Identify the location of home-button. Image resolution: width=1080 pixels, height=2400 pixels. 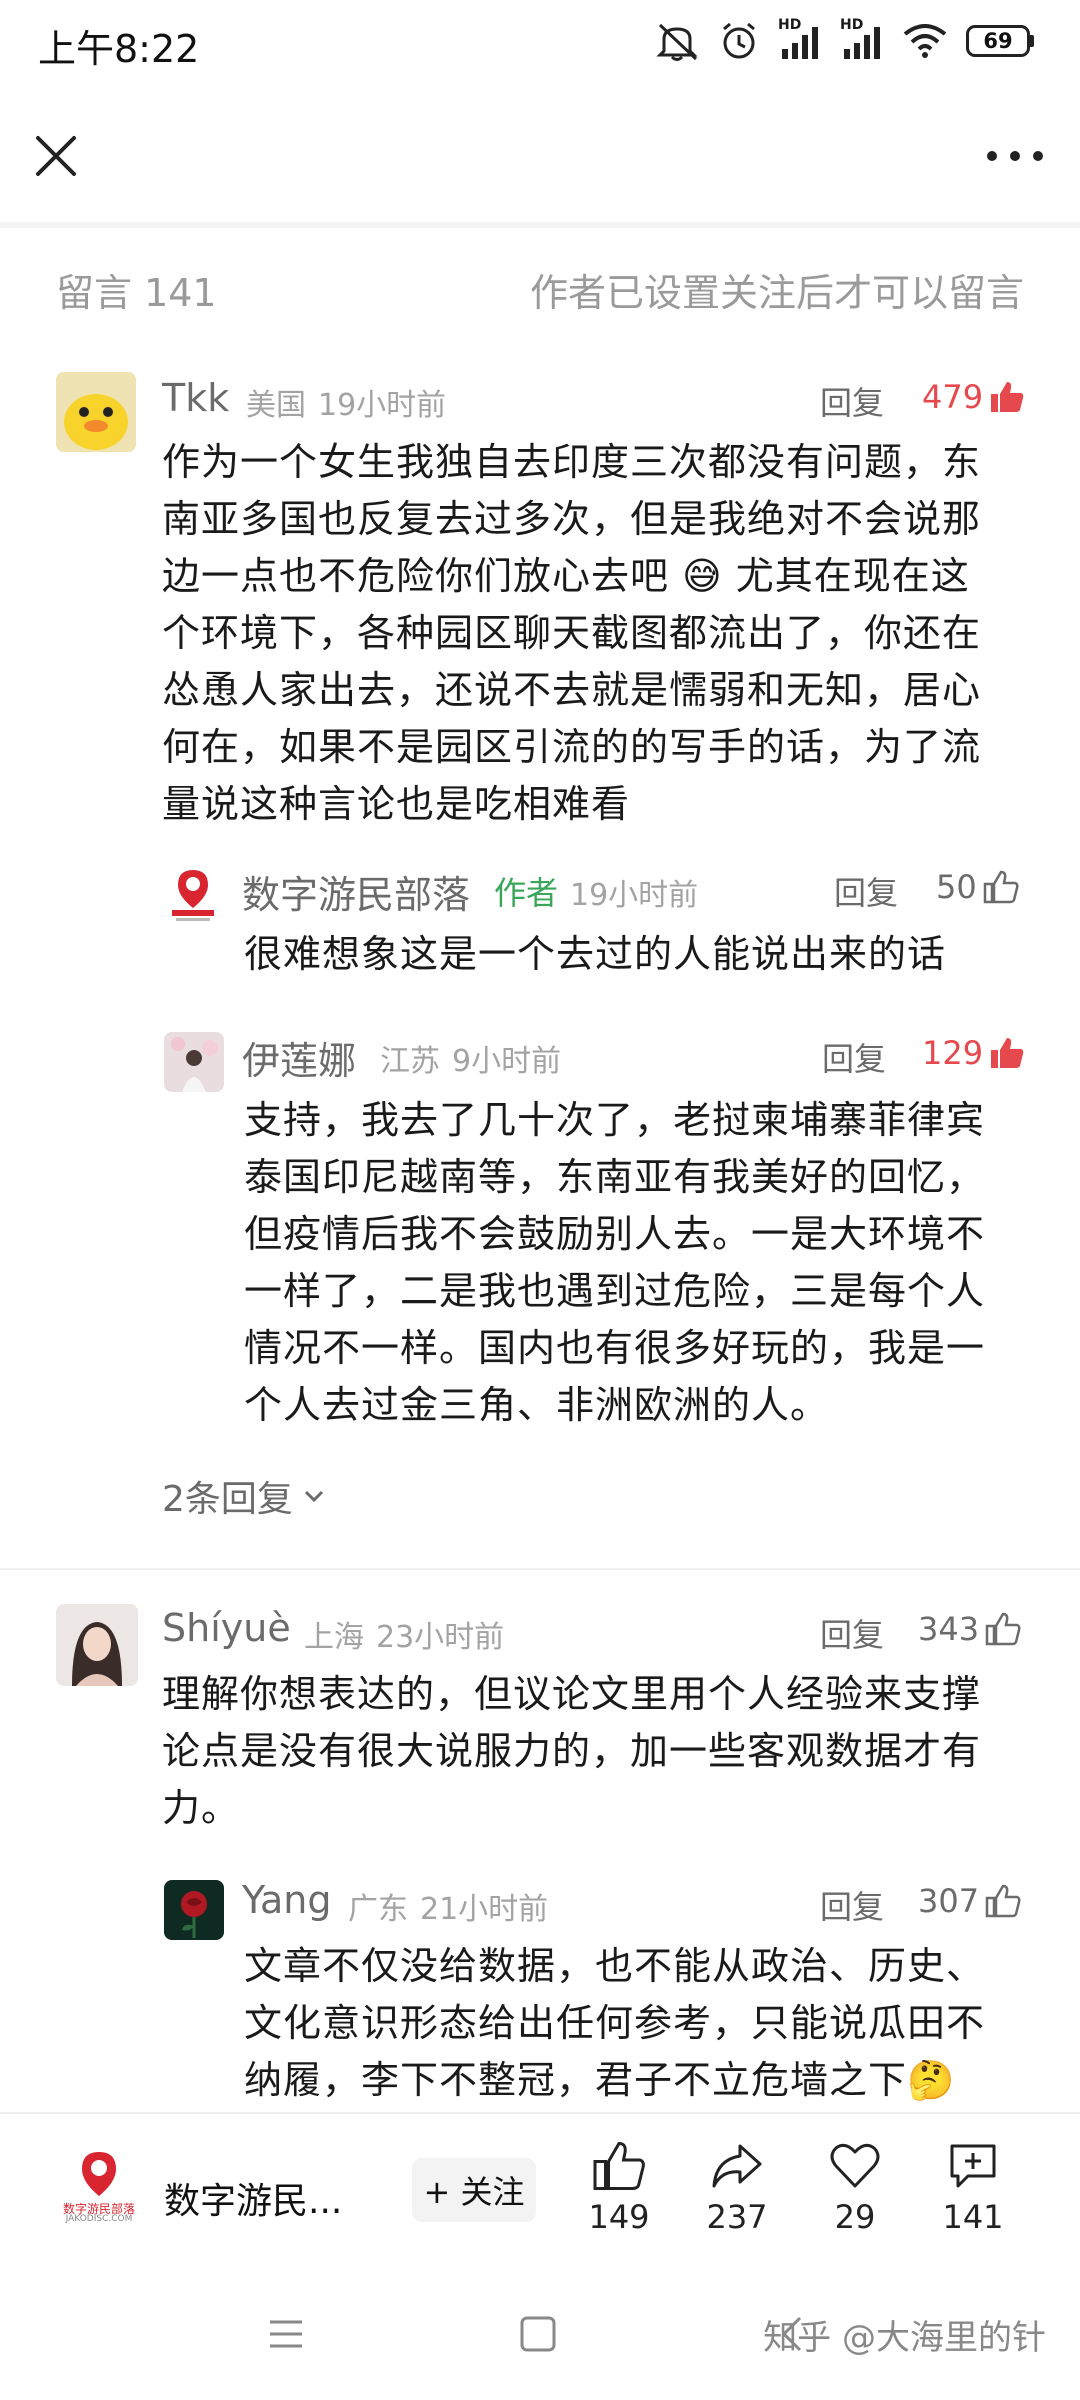
(538, 2334).